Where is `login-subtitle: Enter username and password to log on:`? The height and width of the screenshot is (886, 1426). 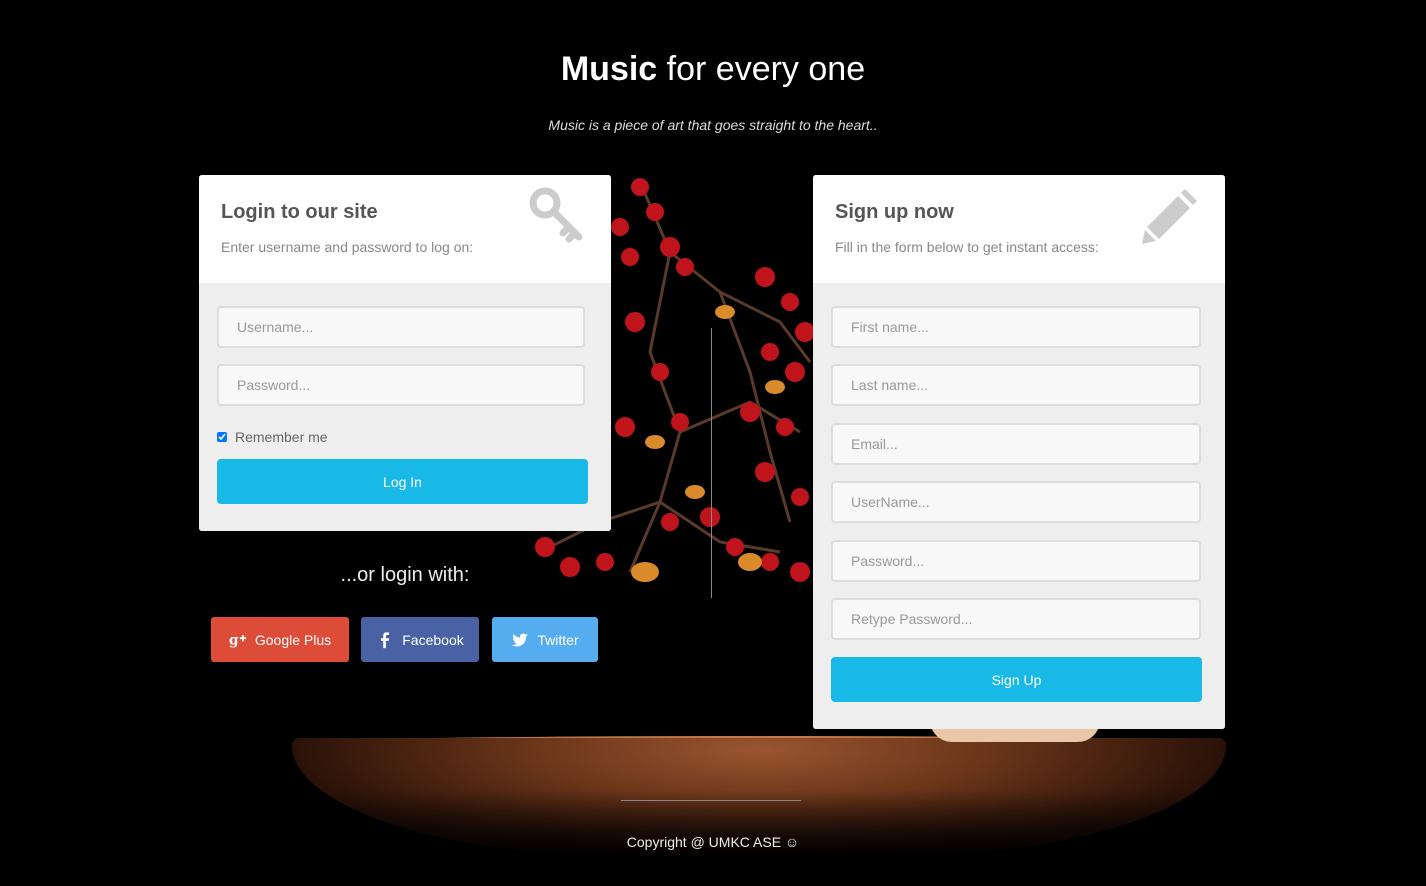 login-subtitle: Enter username and password to log on: is located at coordinates (347, 247).